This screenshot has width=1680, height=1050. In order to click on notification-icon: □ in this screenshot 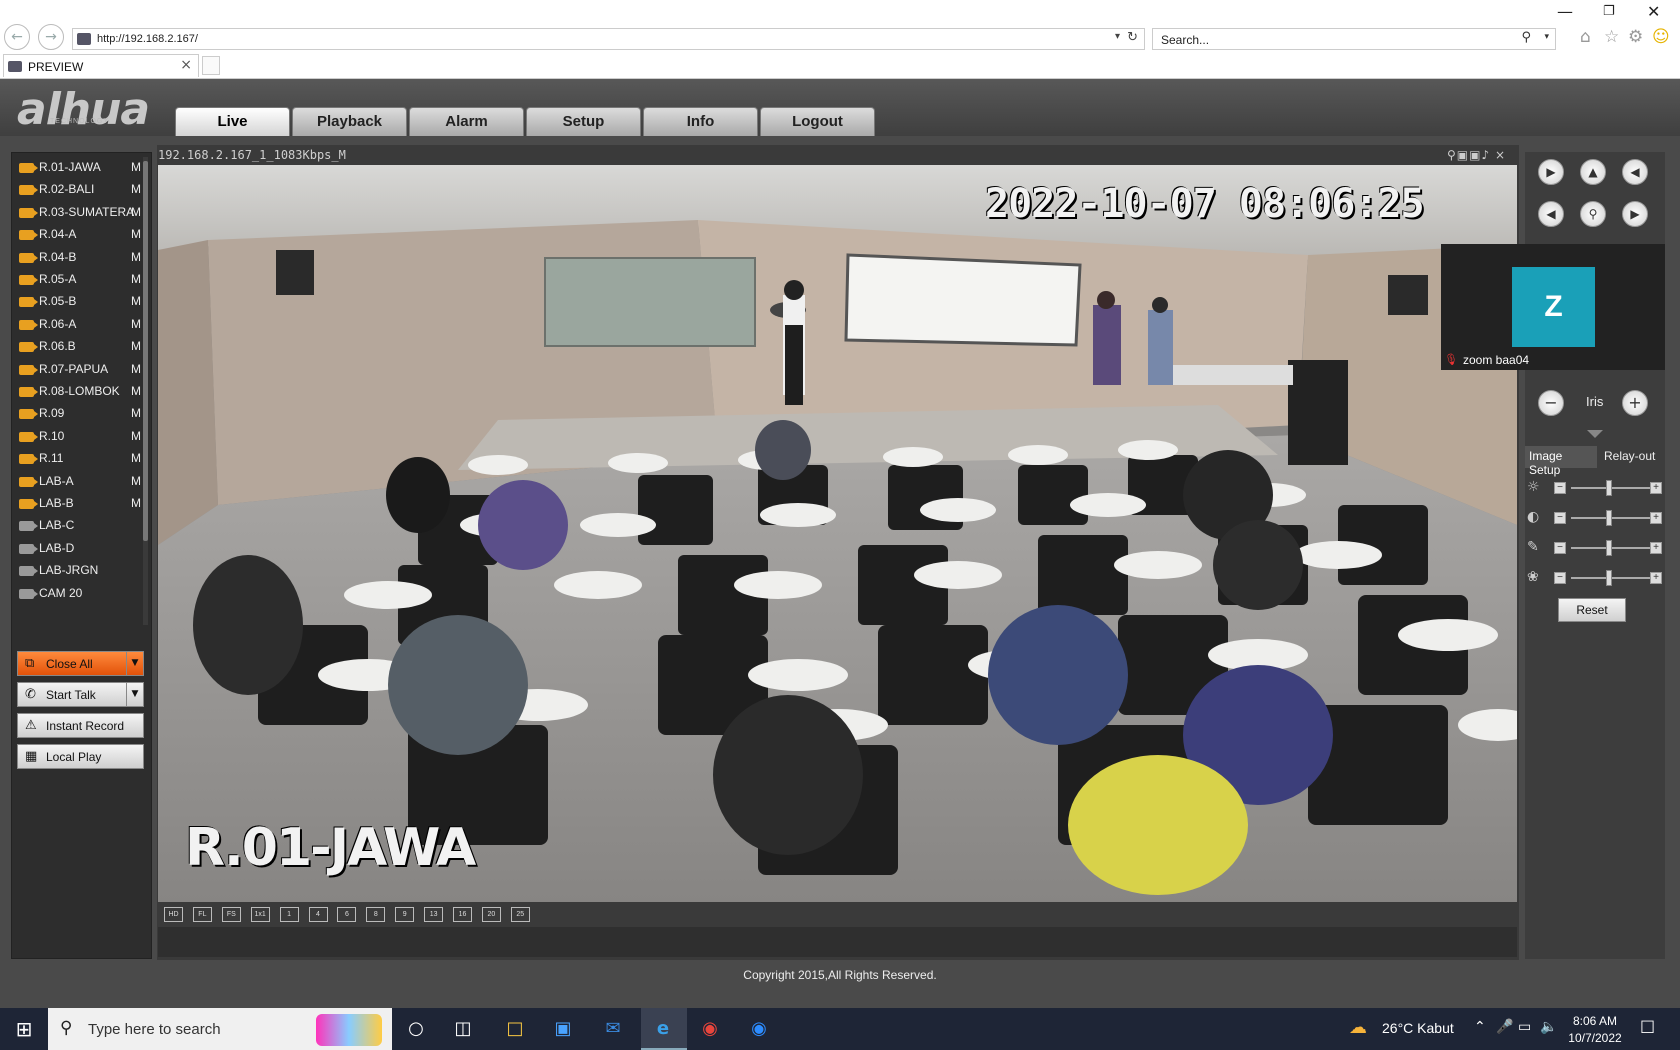, I will do `click(1647, 1025)`.